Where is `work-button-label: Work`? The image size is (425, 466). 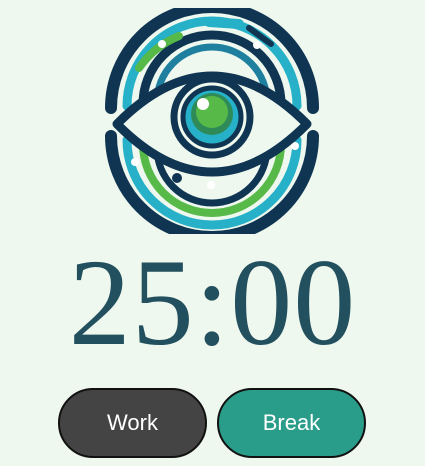
work-button-label: Work is located at coordinates (132, 422).